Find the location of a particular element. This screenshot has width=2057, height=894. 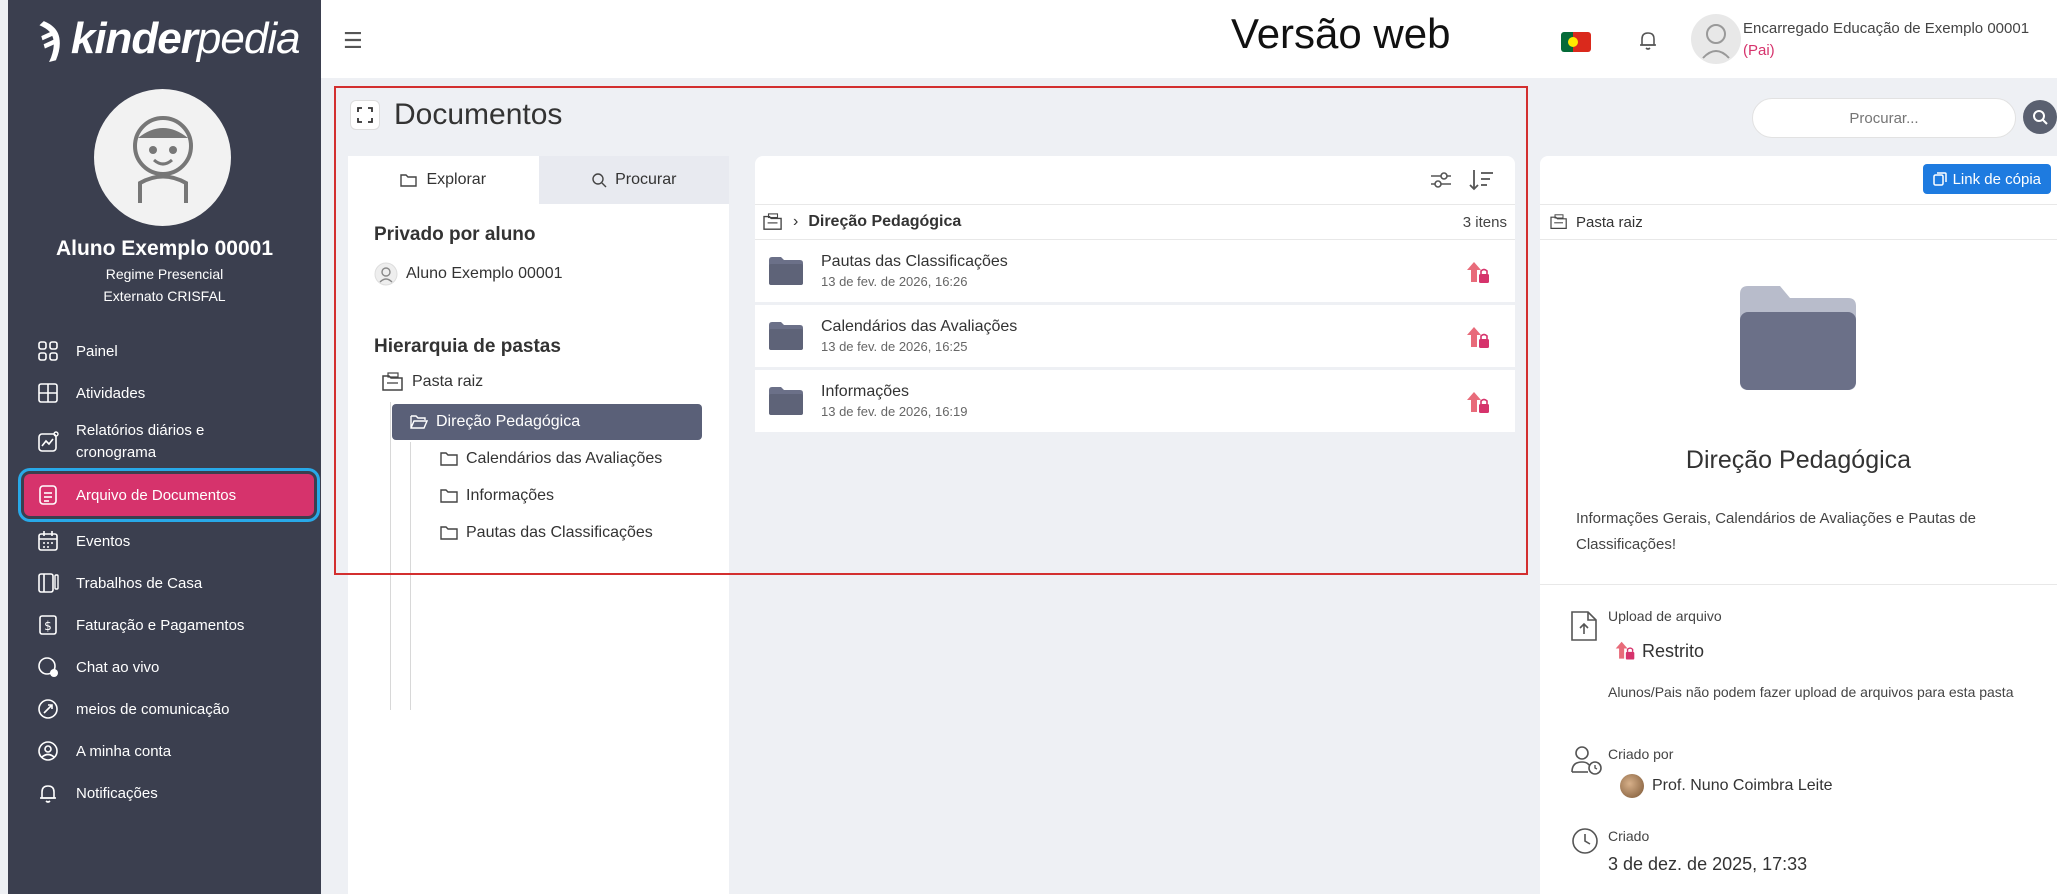

account-icon is located at coordinates (48, 751).